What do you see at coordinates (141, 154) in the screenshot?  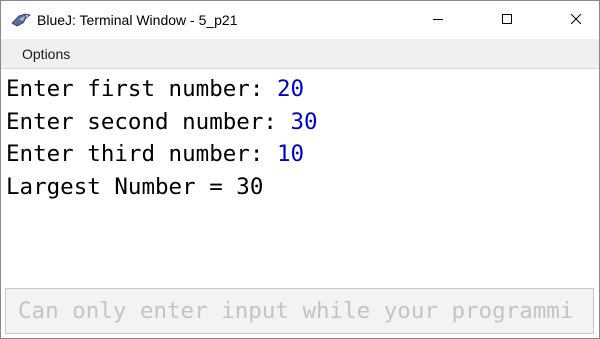 I see `prompt-text: Enter third number:` at bounding box center [141, 154].